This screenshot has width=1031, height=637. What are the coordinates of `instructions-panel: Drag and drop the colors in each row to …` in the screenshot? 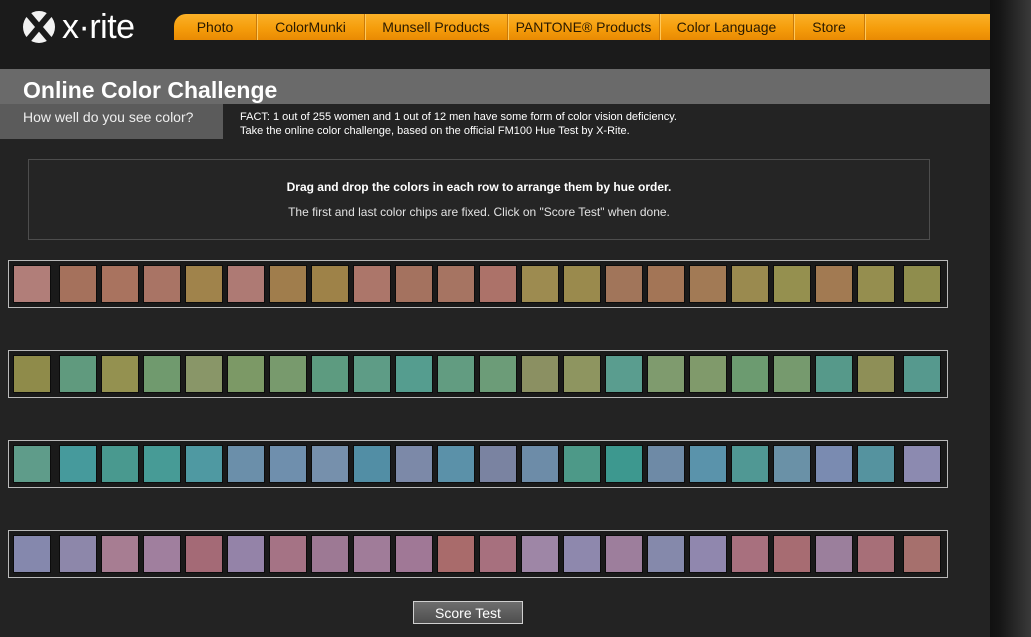 It's located at (479, 199).